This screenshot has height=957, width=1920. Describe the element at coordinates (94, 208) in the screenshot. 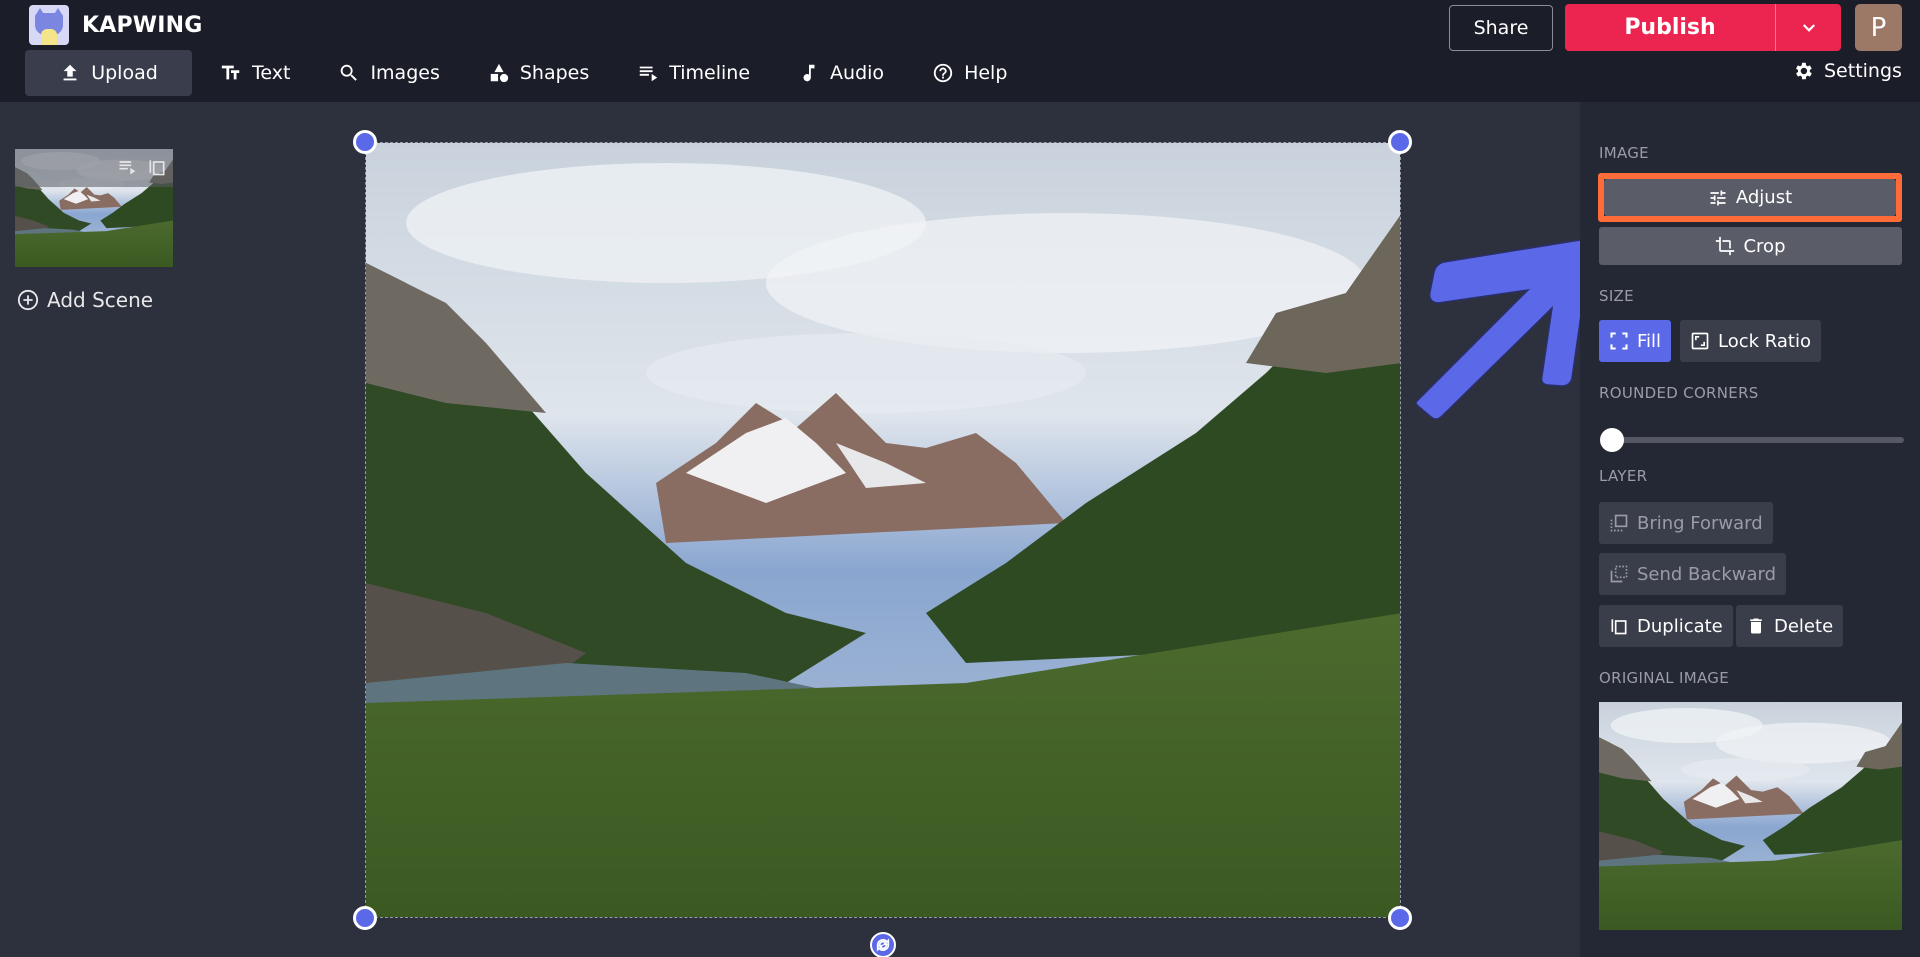

I see `scene-thumbnail` at that location.